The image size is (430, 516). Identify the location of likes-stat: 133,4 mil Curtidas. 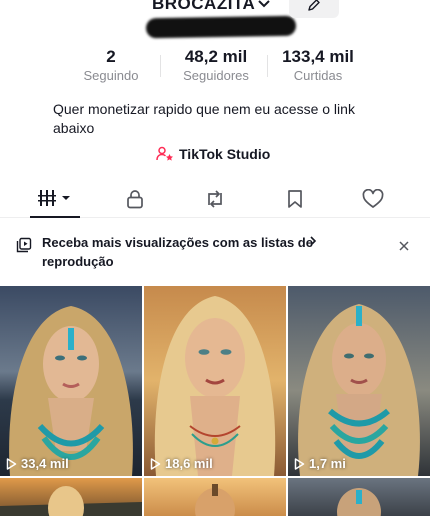
(318, 66).